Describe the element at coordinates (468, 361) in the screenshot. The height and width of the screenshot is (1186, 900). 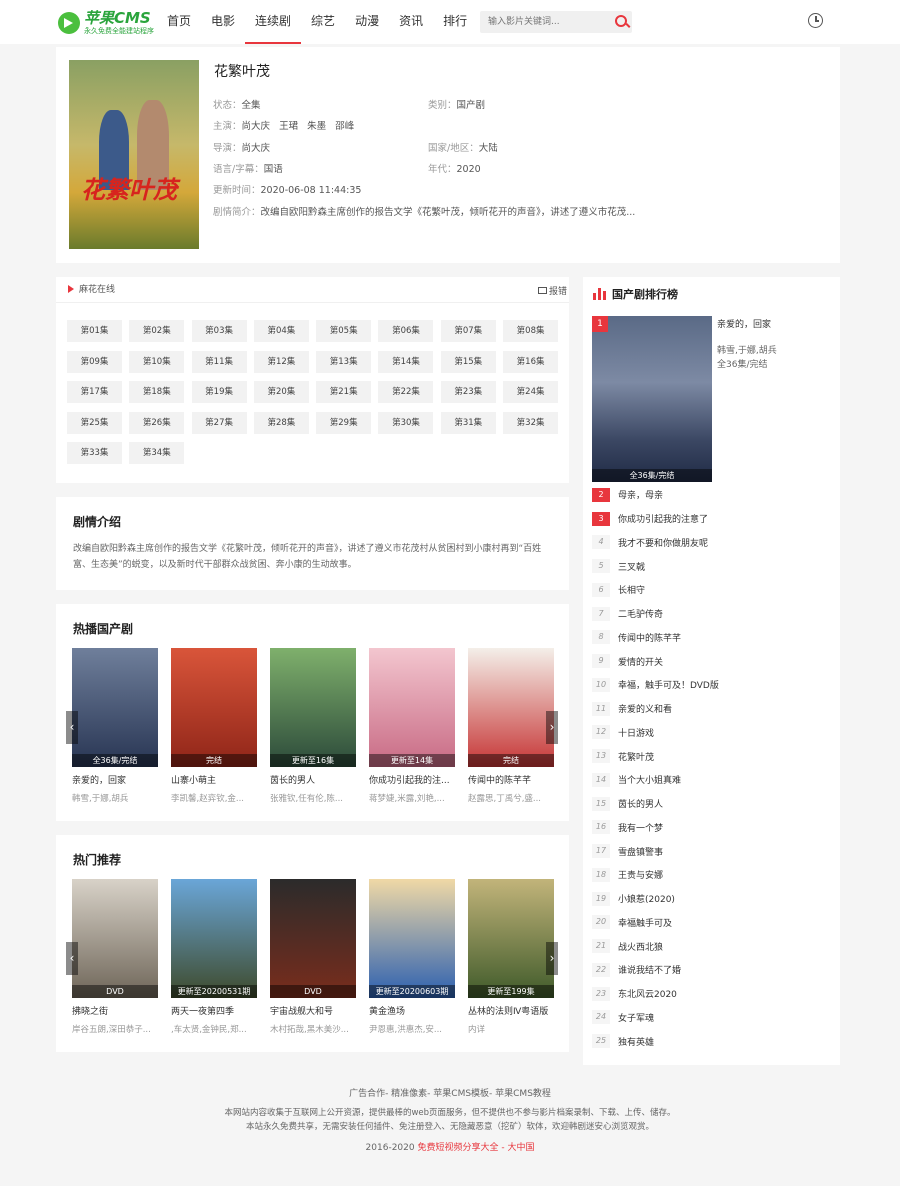
I see `episode-button: 第15集` at that location.